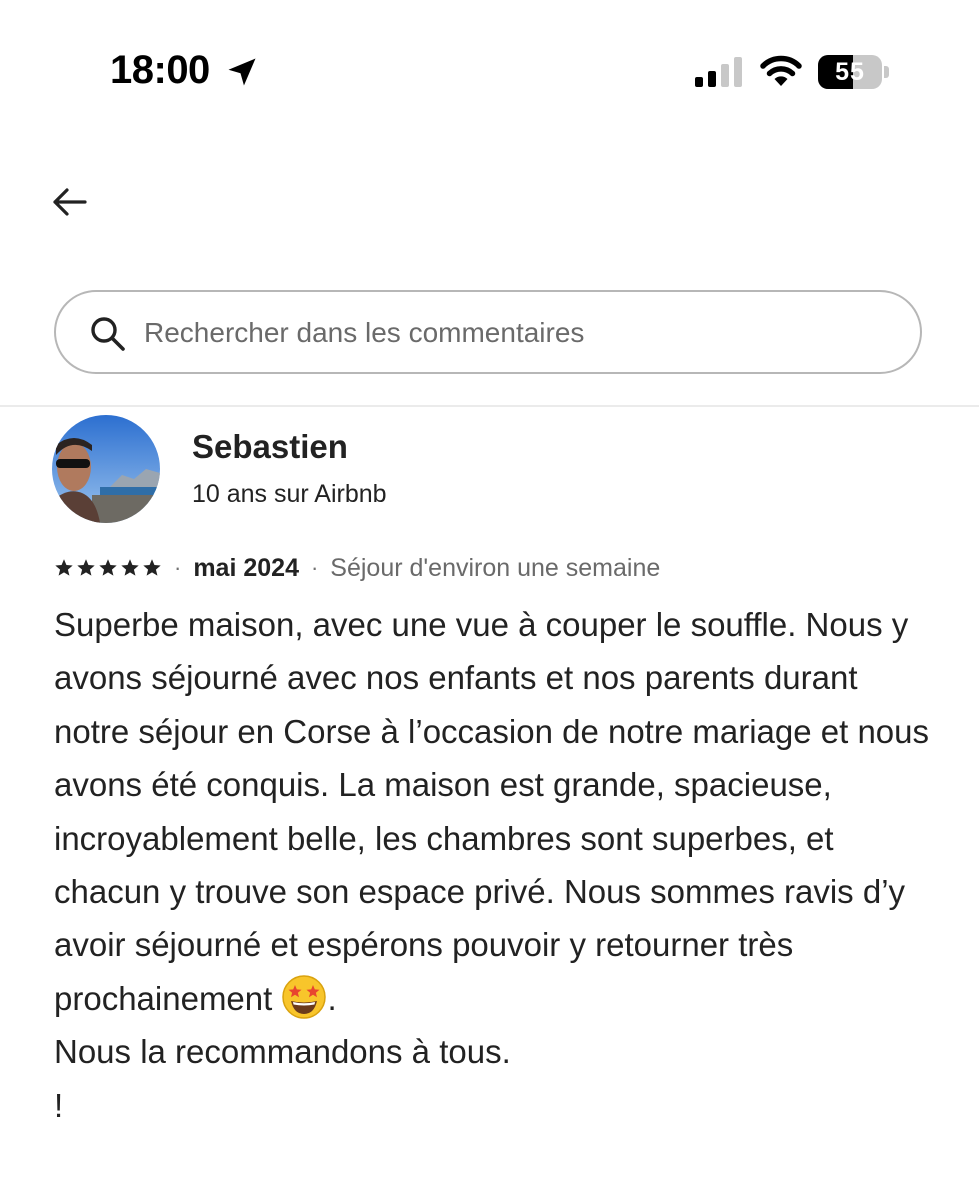  What do you see at coordinates (160, 70) in the screenshot?
I see `status-time: 18:00` at bounding box center [160, 70].